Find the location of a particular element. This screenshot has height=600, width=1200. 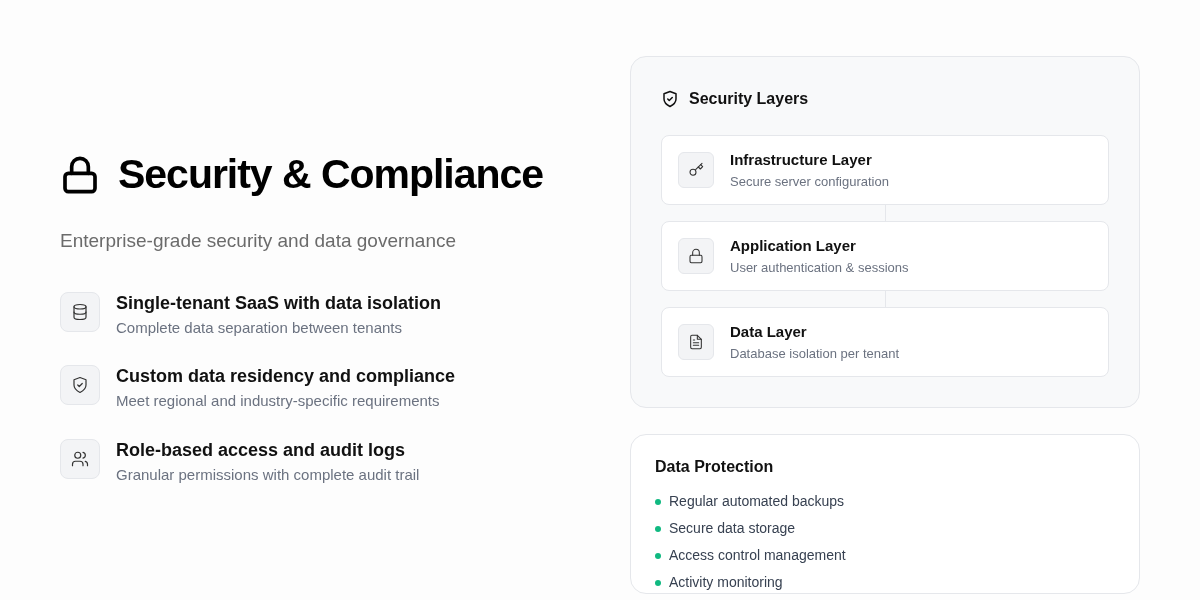

card-title: Security Layers is located at coordinates (749, 99).